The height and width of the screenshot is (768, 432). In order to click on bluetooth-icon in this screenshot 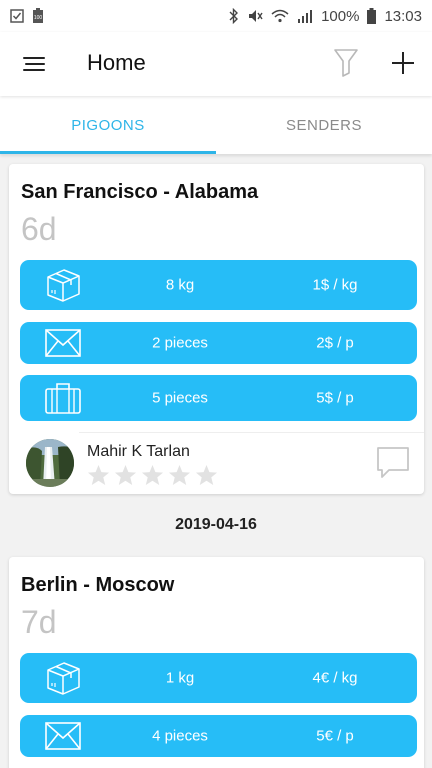, I will do `click(234, 16)`.